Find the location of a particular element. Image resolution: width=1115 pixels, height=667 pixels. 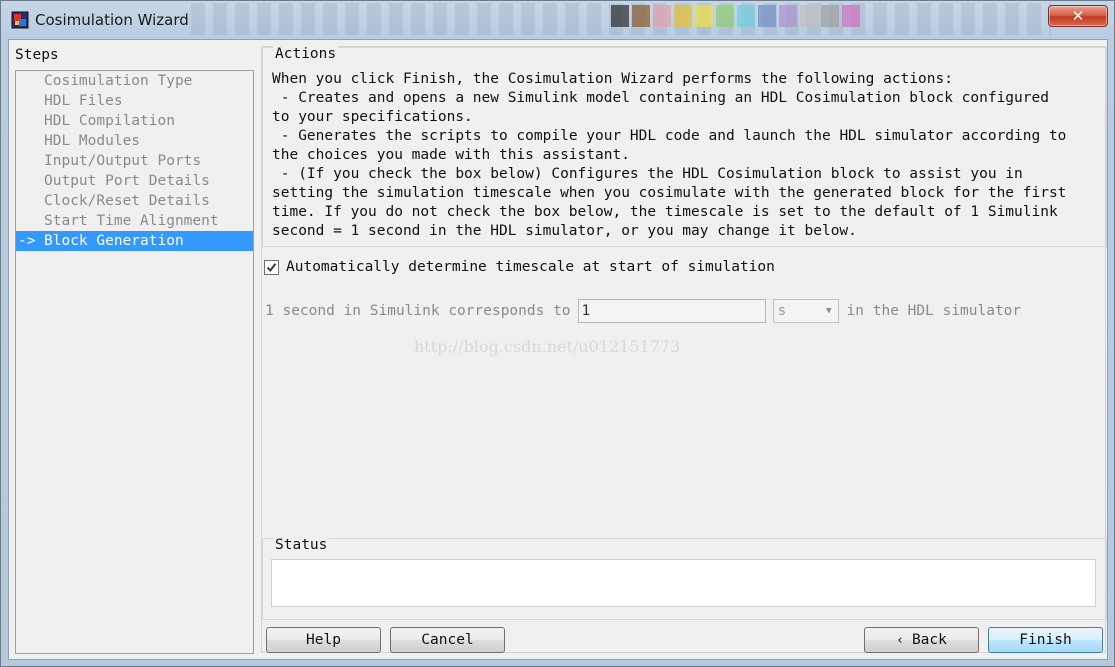

actions-title: Actions is located at coordinates (306, 54).